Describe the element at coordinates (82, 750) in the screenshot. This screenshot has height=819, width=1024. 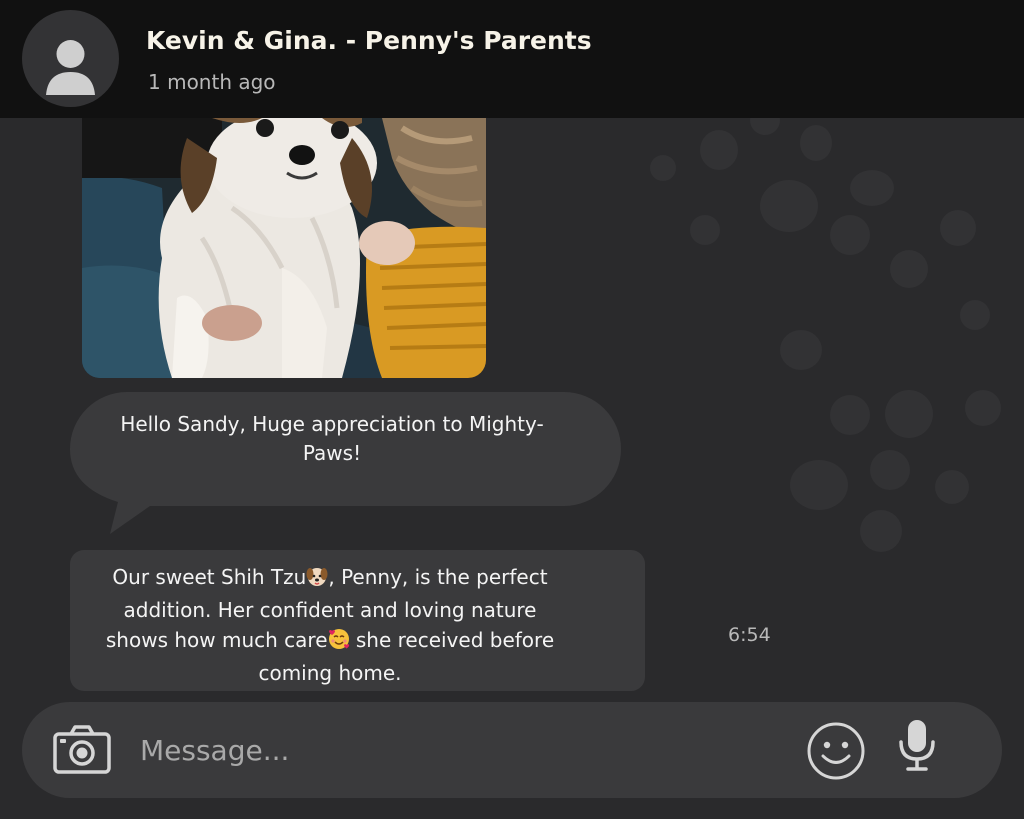
I see `camera-icon` at that location.